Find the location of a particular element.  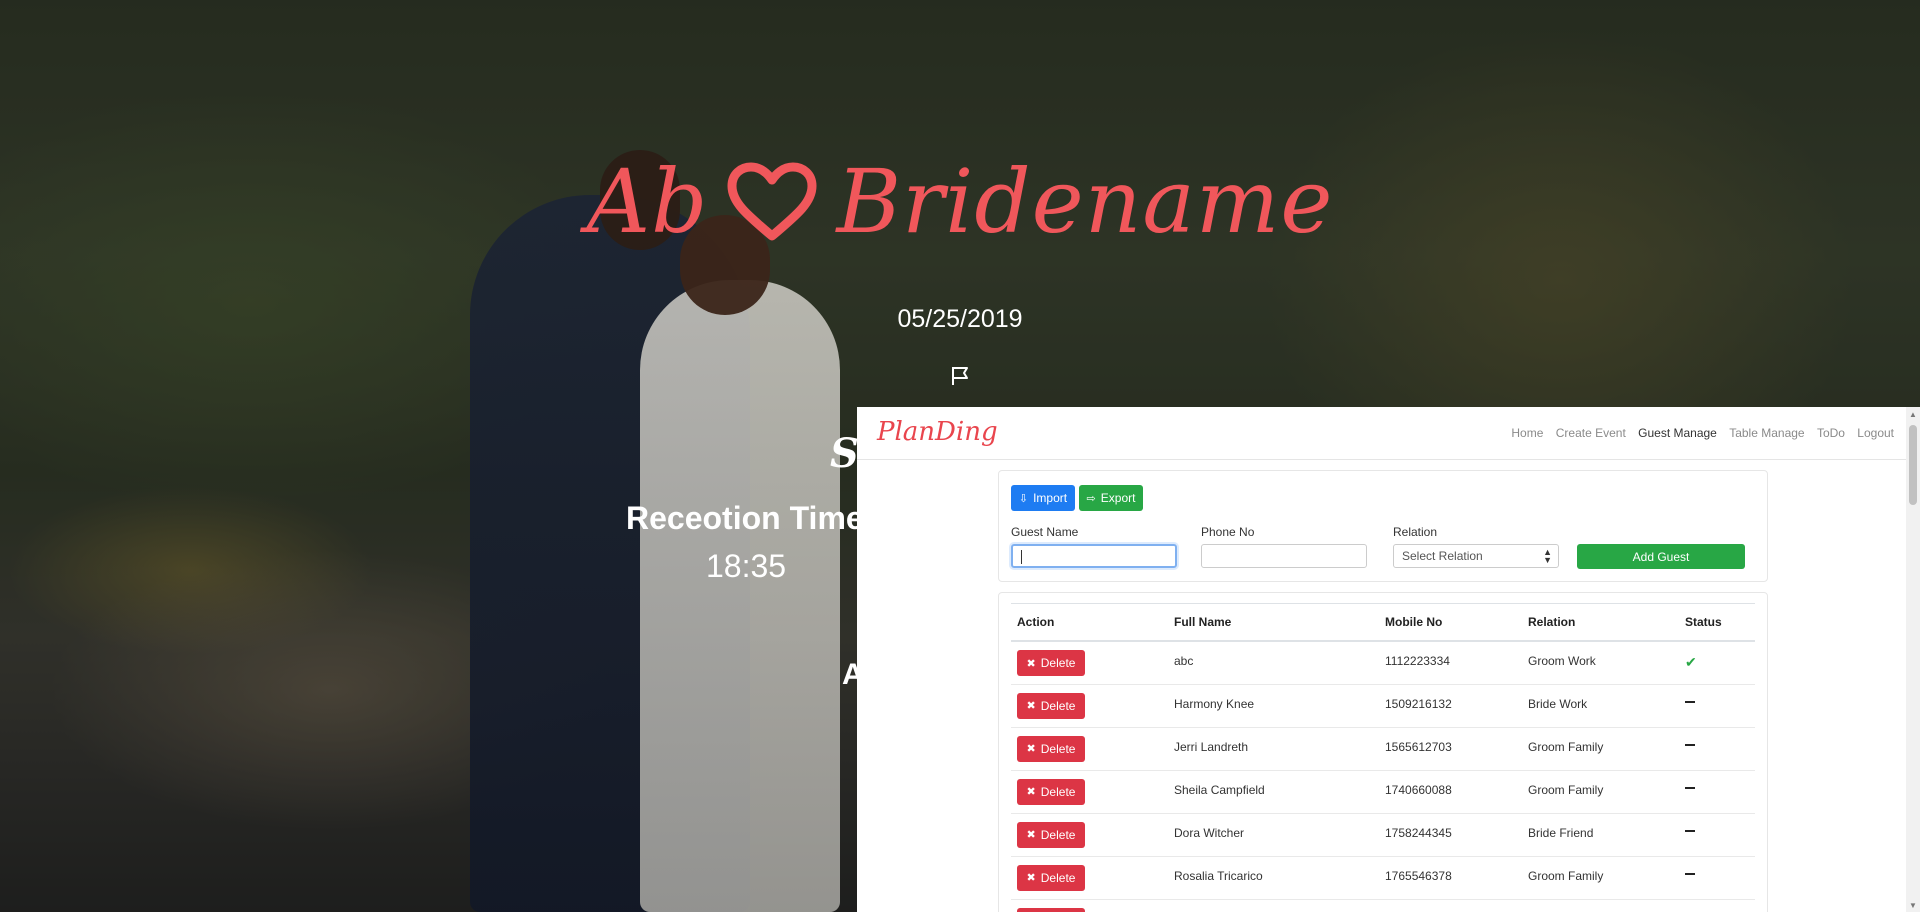

col-mobile: Mobile No is located at coordinates (1450, 622).